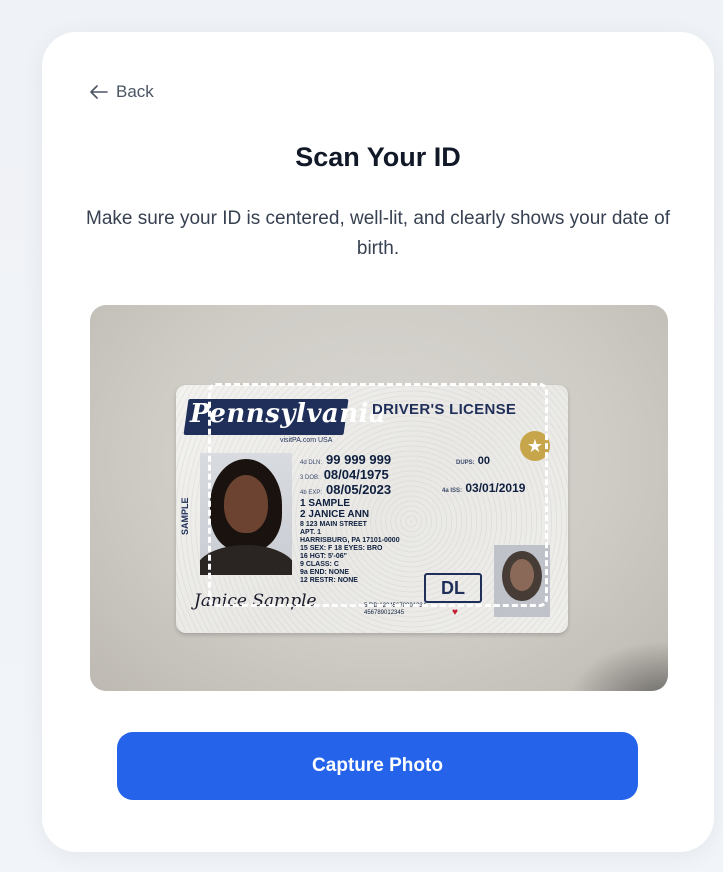  What do you see at coordinates (618, 666) in the screenshot?
I see `preview-shadow` at bounding box center [618, 666].